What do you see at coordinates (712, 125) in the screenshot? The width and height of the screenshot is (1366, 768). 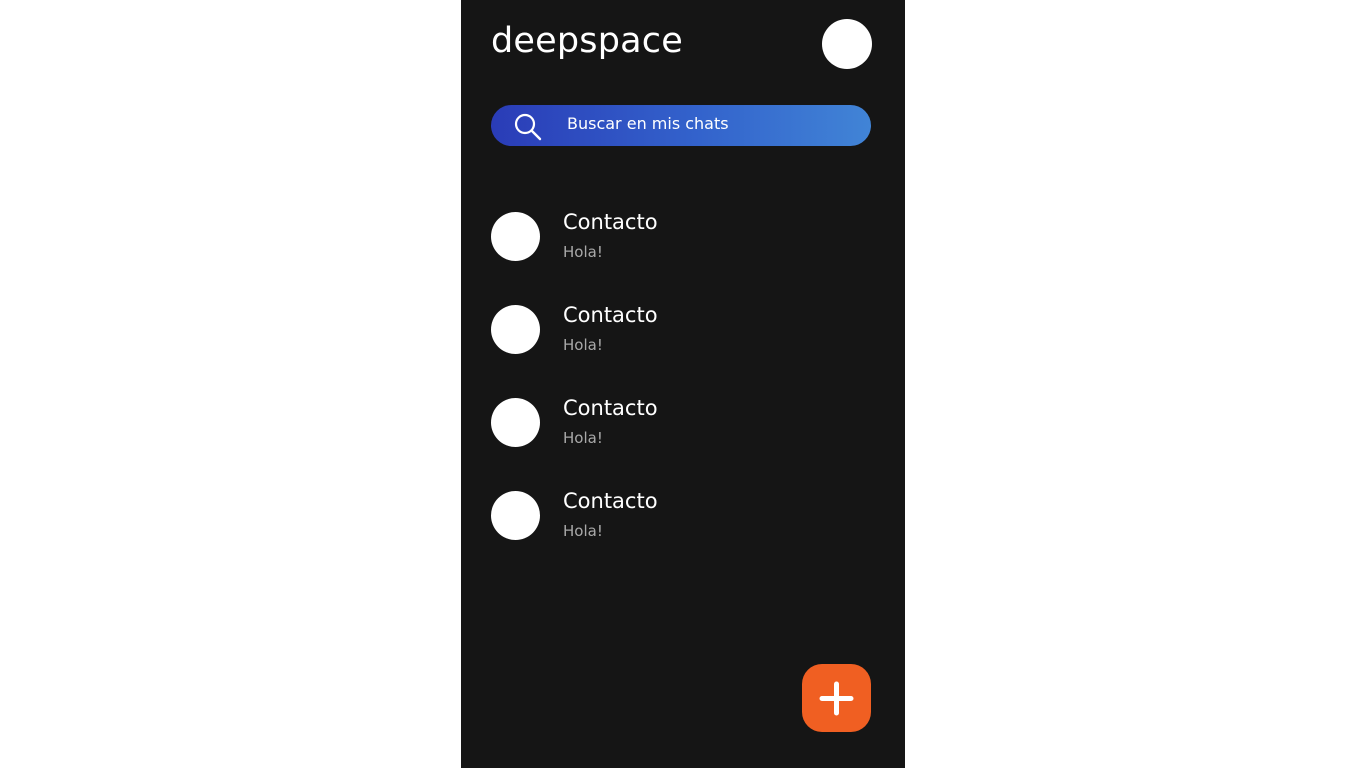 I see `search-input` at bounding box center [712, 125].